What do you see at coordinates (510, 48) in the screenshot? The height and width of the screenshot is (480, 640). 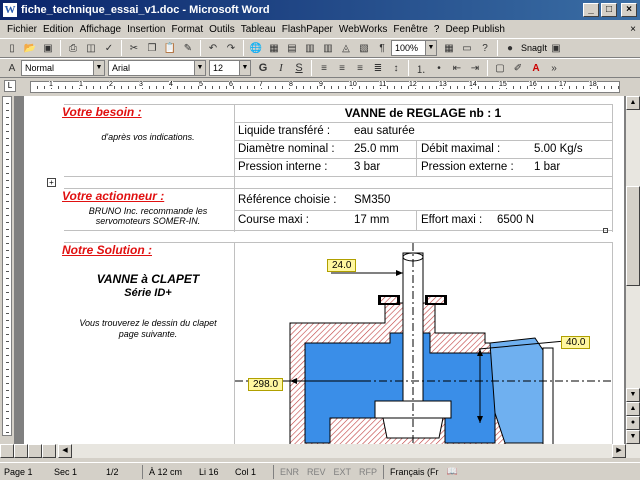 I see `snagit-icon: ●` at bounding box center [510, 48].